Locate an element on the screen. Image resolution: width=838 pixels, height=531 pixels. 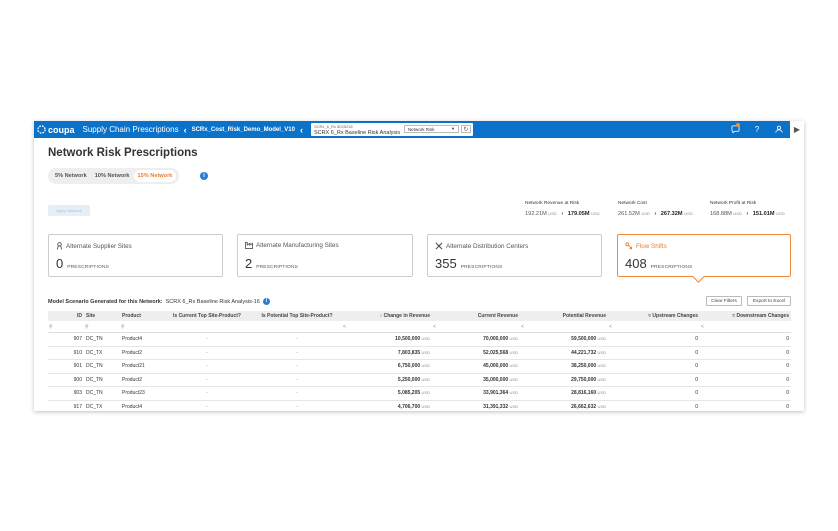
cell-id: 907 is located at coordinates (66, 339).